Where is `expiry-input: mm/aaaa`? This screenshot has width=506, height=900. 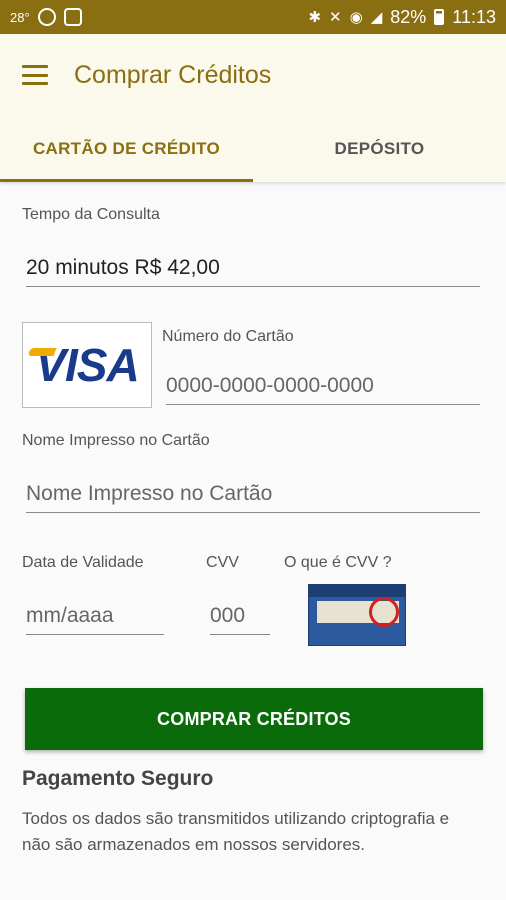
expiry-input: mm/aaaa is located at coordinates (95, 619).